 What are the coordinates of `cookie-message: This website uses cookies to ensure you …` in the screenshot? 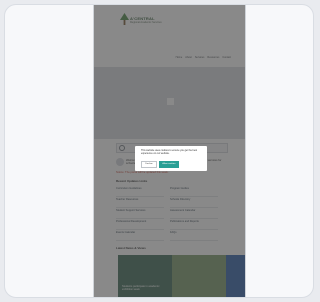 It's located at (169, 152).